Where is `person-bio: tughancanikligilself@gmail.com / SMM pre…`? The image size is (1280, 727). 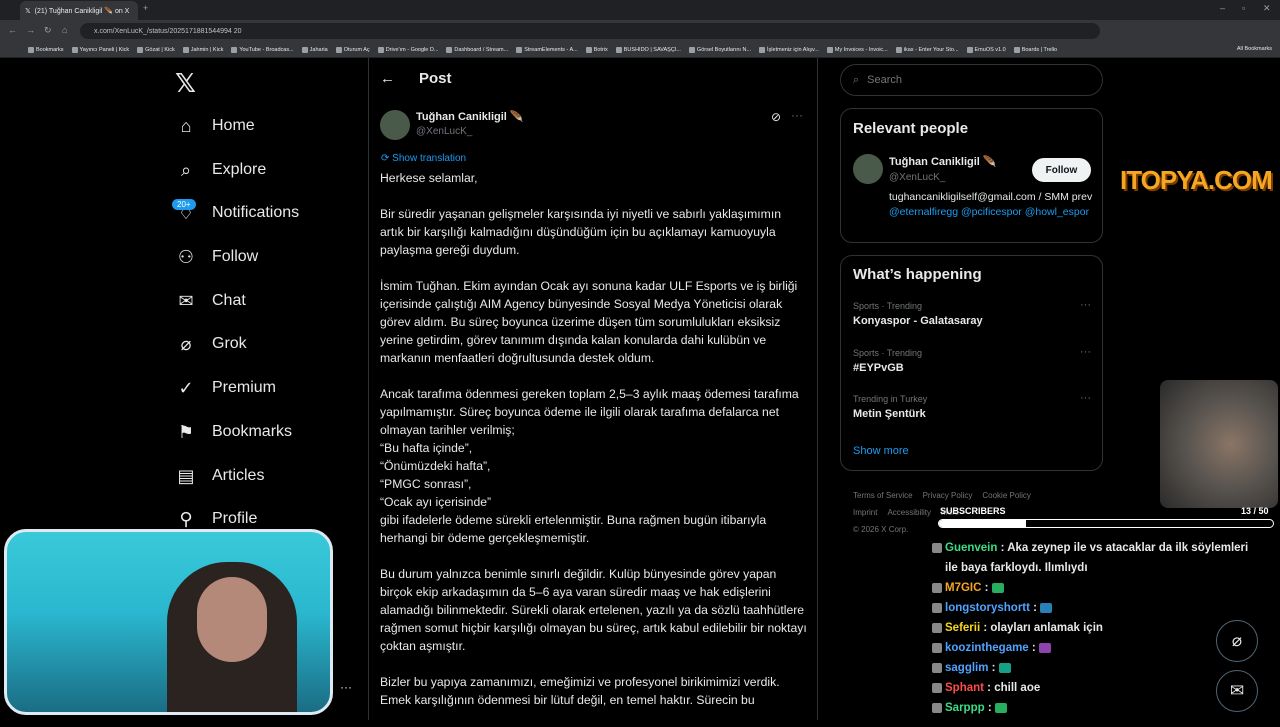 person-bio: tughancanikligilself@gmail.com / SMM pre… is located at coordinates (991, 204).